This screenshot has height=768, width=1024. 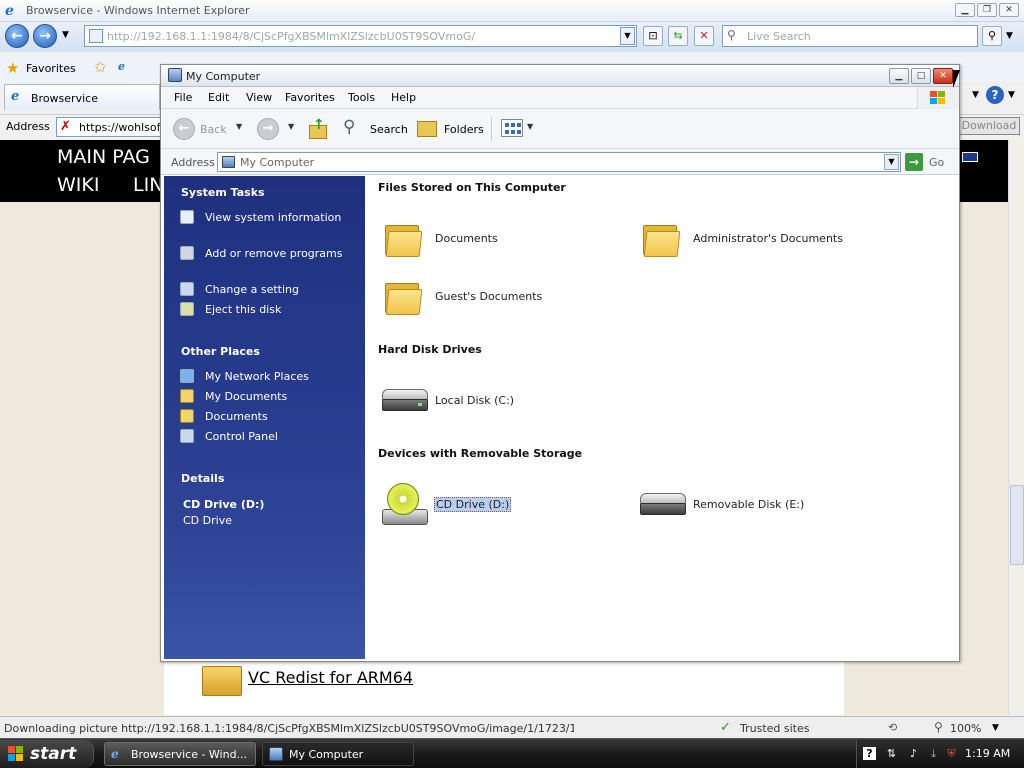 I want to click on help-icon: ?, so click(x=995, y=95).